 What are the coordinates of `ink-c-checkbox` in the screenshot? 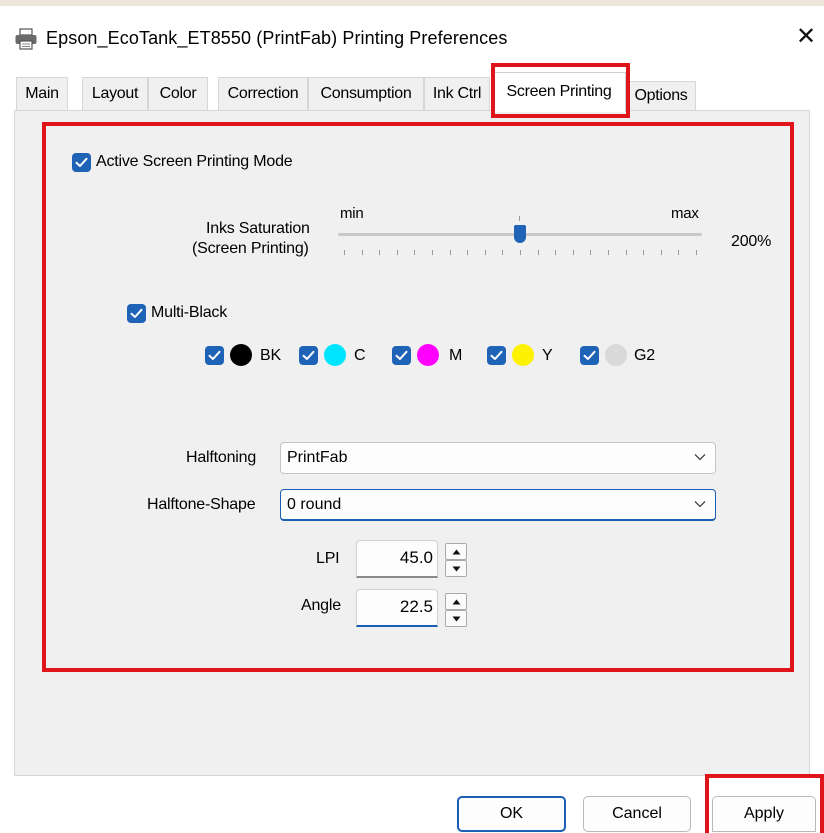 It's located at (308, 355).